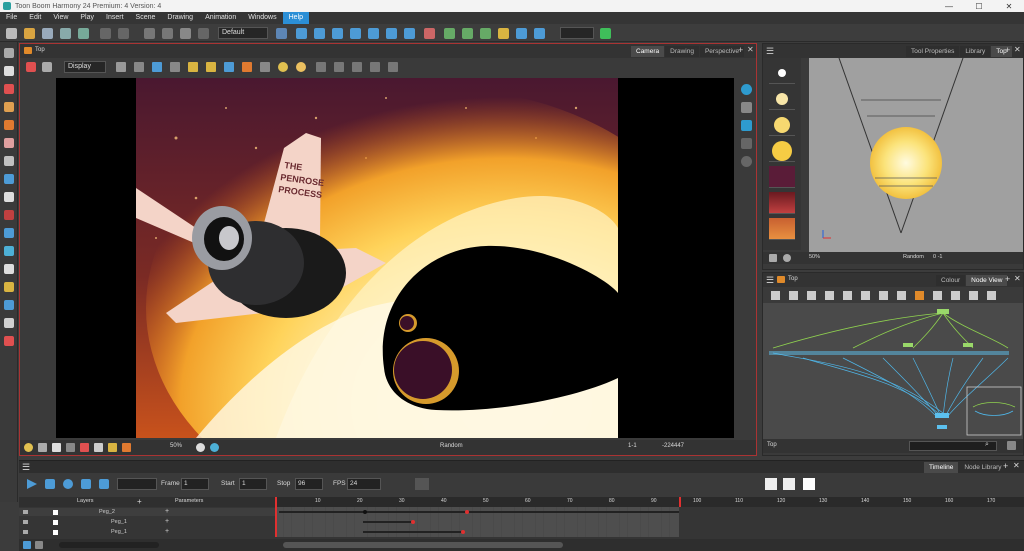  What do you see at coordinates (146, 18) in the screenshot?
I see `menu-scene: Scene` at bounding box center [146, 18].